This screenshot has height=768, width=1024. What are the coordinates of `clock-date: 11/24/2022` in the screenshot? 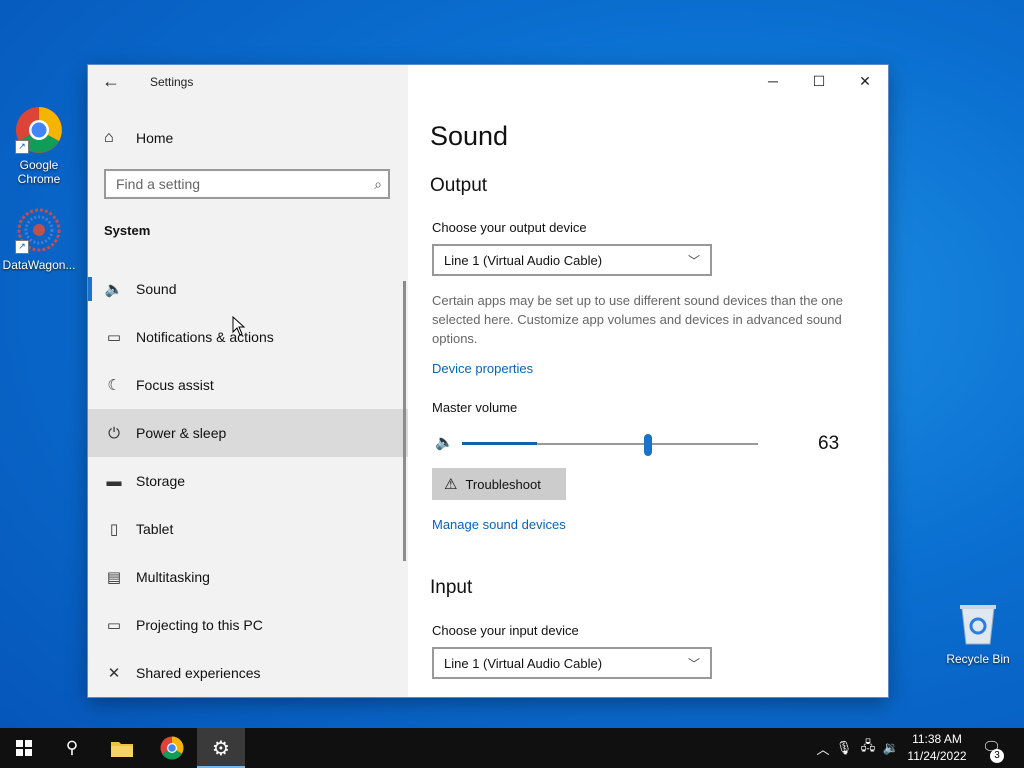 It's located at (937, 756).